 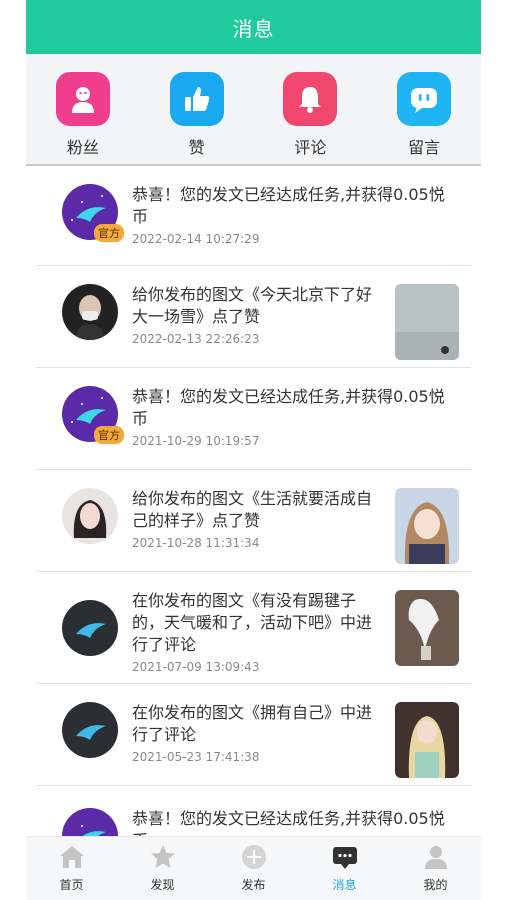 I want to click on tab-publish: 发布, so click(x=253, y=868).